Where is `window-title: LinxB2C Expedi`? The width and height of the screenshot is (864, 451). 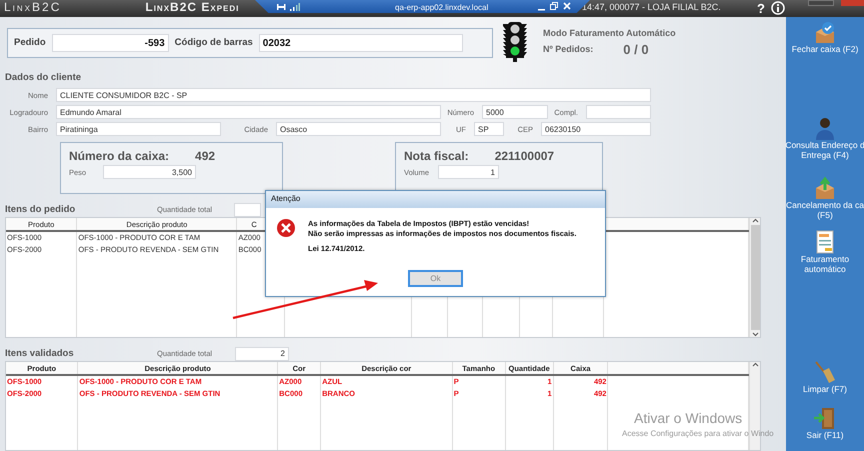 window-title: LinxB2C Expedi is located at coordinates (192, 7).